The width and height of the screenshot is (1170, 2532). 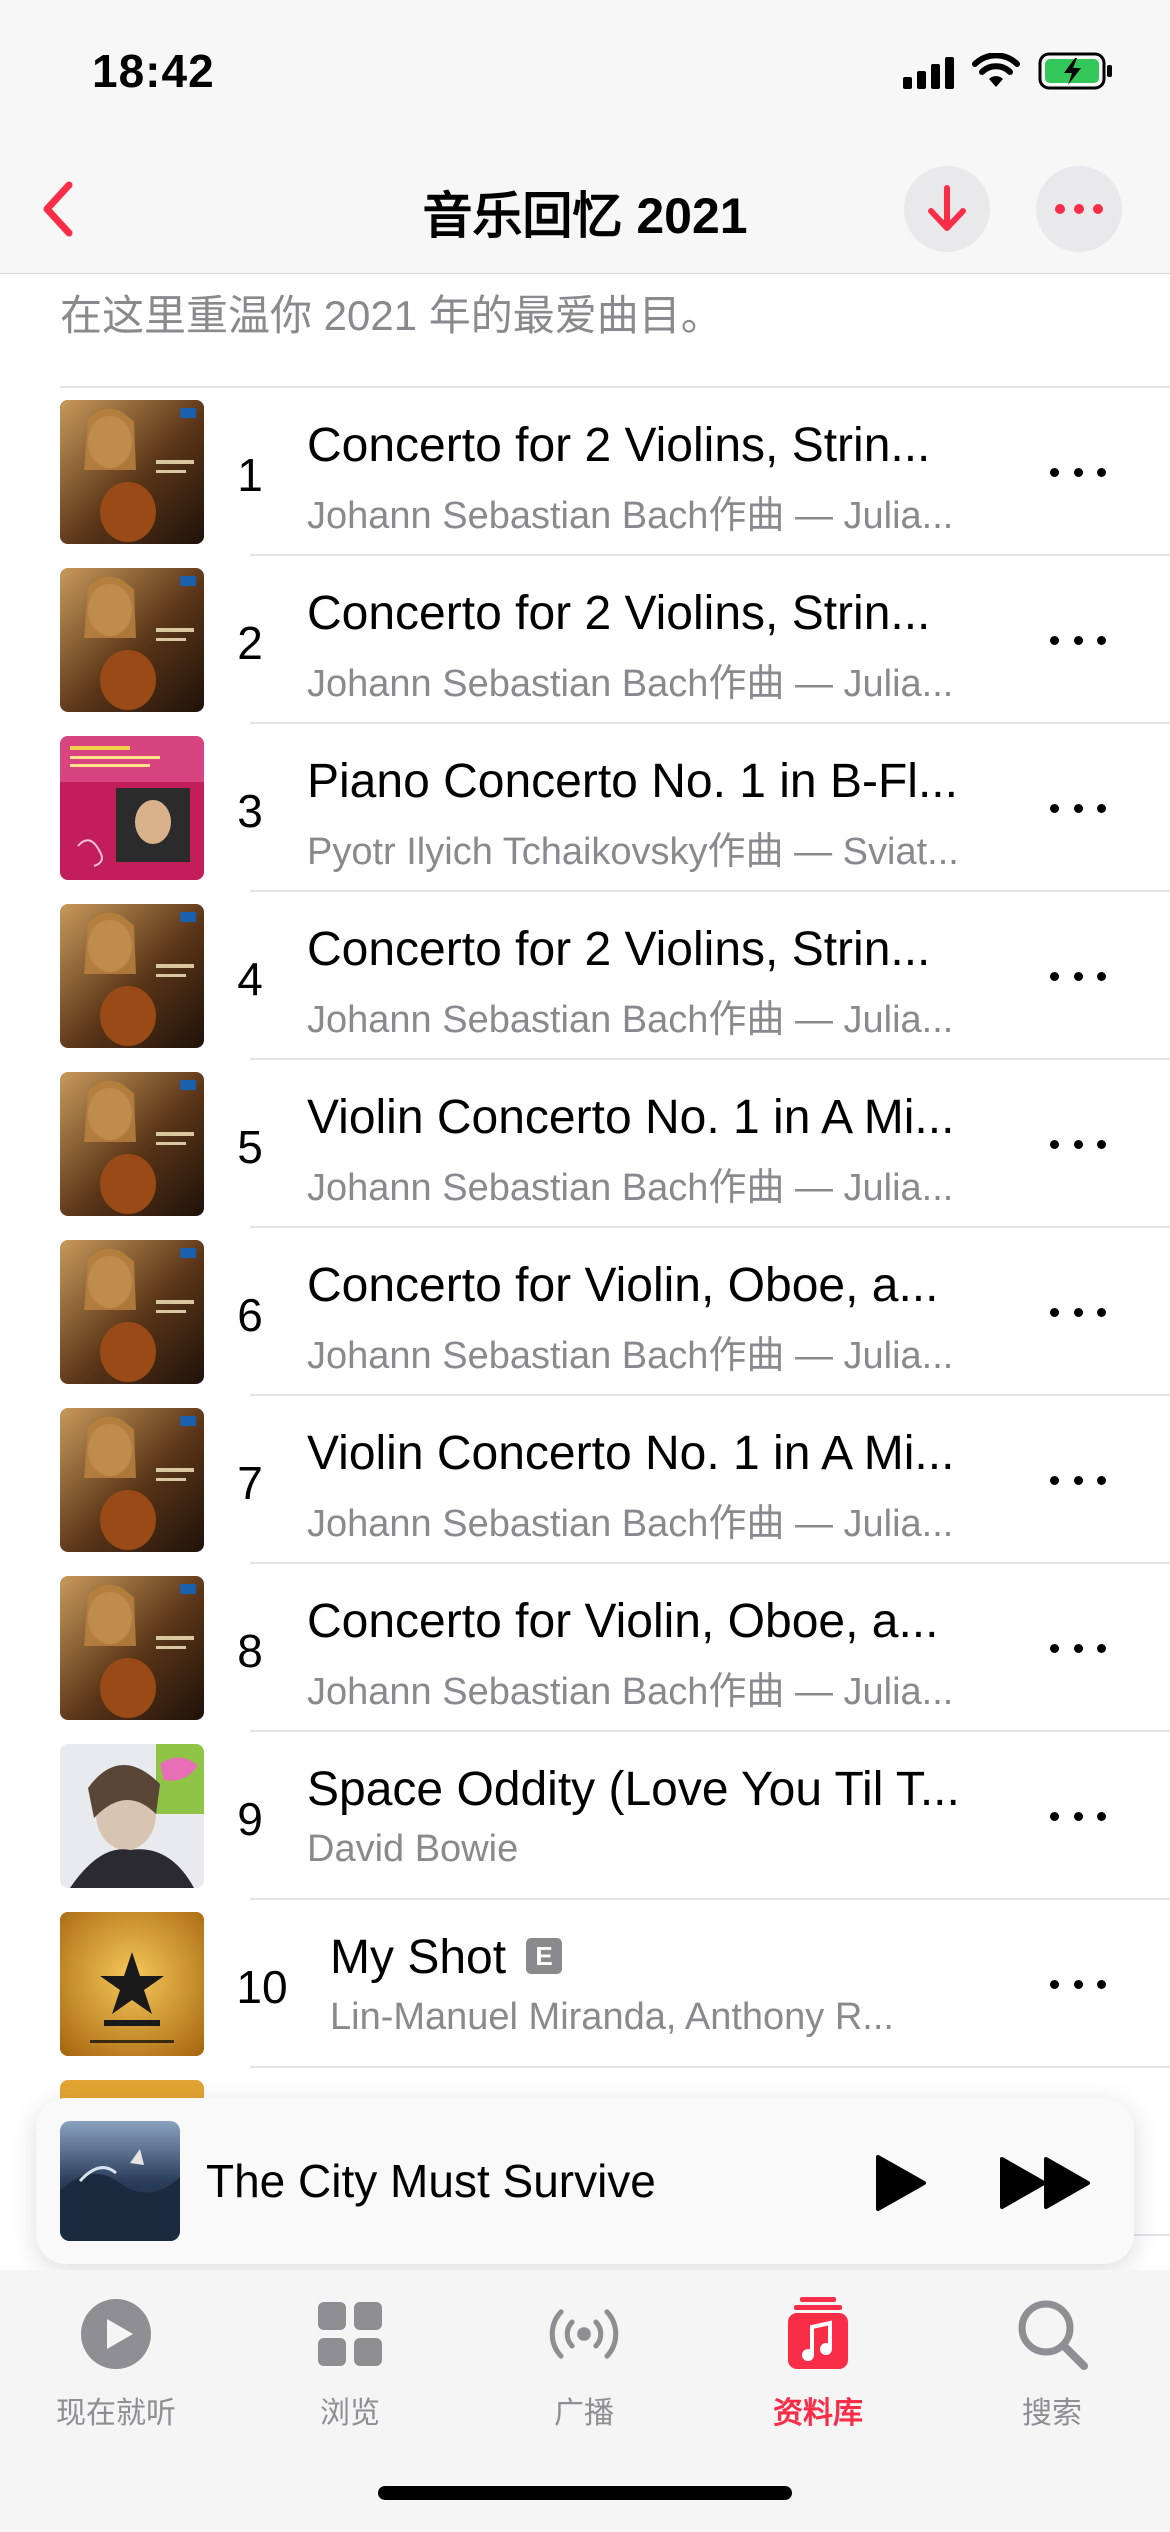 What do you see at coordinates (350, 2334) in the screenshot?
I see `grid-icon` at bounding box center [350, 2334].